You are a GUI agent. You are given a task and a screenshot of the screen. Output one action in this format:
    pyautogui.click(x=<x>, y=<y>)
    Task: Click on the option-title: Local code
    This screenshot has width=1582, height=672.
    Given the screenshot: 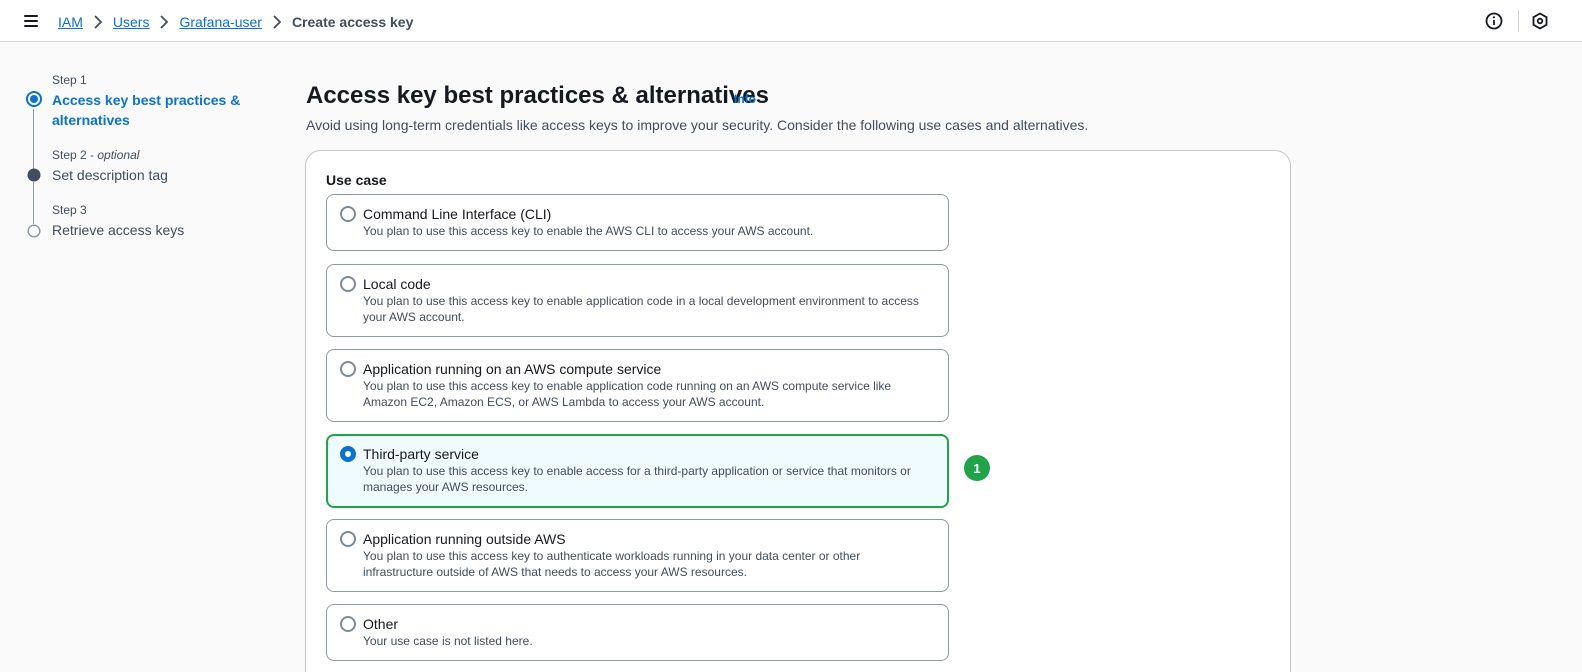 What is the action you would take?
    pyautogui.click(x=397, y=284)
    